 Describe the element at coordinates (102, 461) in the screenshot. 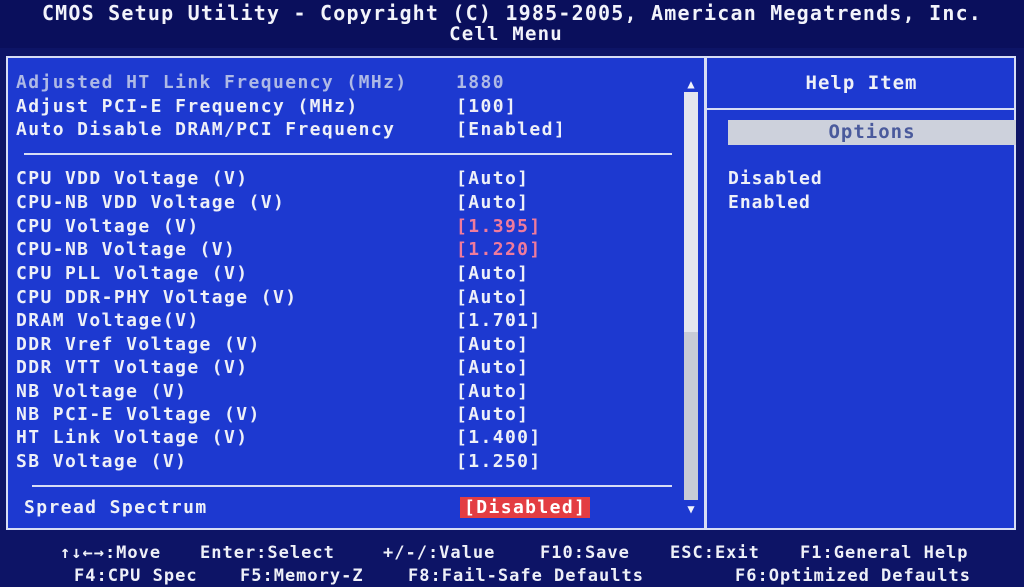

I see `setting-label: SB Voltage (V)` at that location.